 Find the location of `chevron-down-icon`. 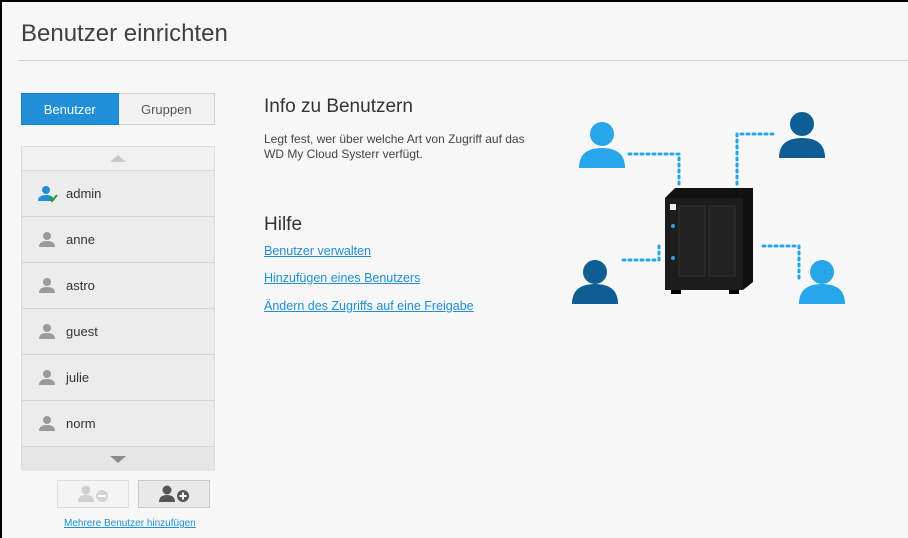

chevron-down-icon is located at coordinates (118, 459).